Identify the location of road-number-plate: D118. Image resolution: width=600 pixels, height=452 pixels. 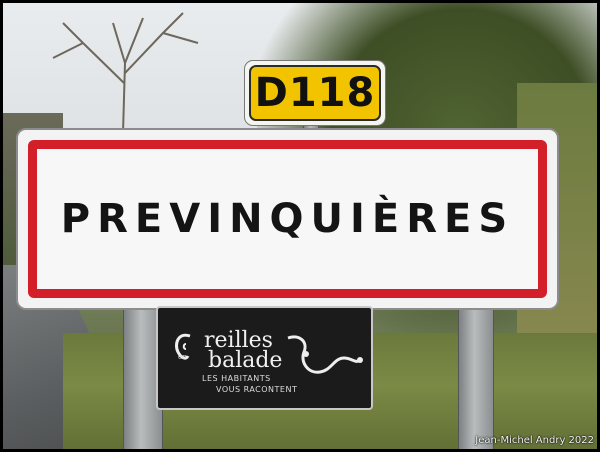
(315, 93).